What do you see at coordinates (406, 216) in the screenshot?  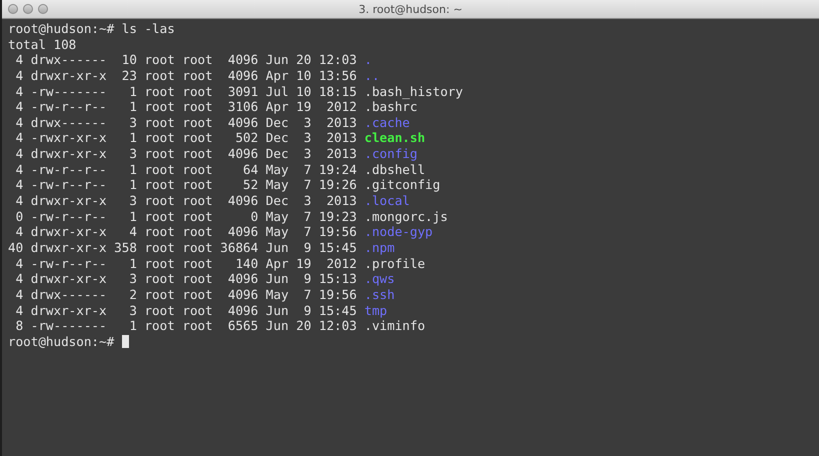 I see `file-name: .mongorc.js` at bounding box center [406, 216].